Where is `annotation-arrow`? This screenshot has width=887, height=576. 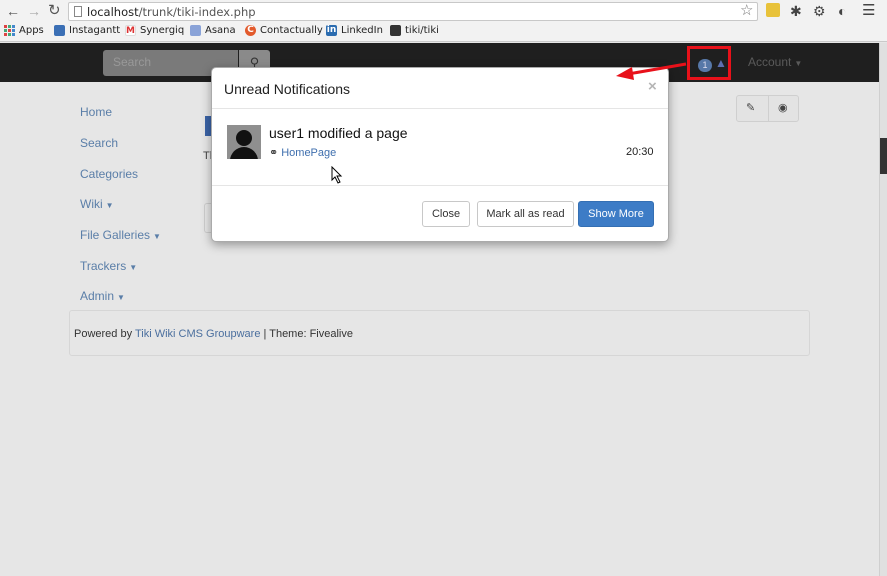
annotation-arrow is located at coordinates (651, 71).